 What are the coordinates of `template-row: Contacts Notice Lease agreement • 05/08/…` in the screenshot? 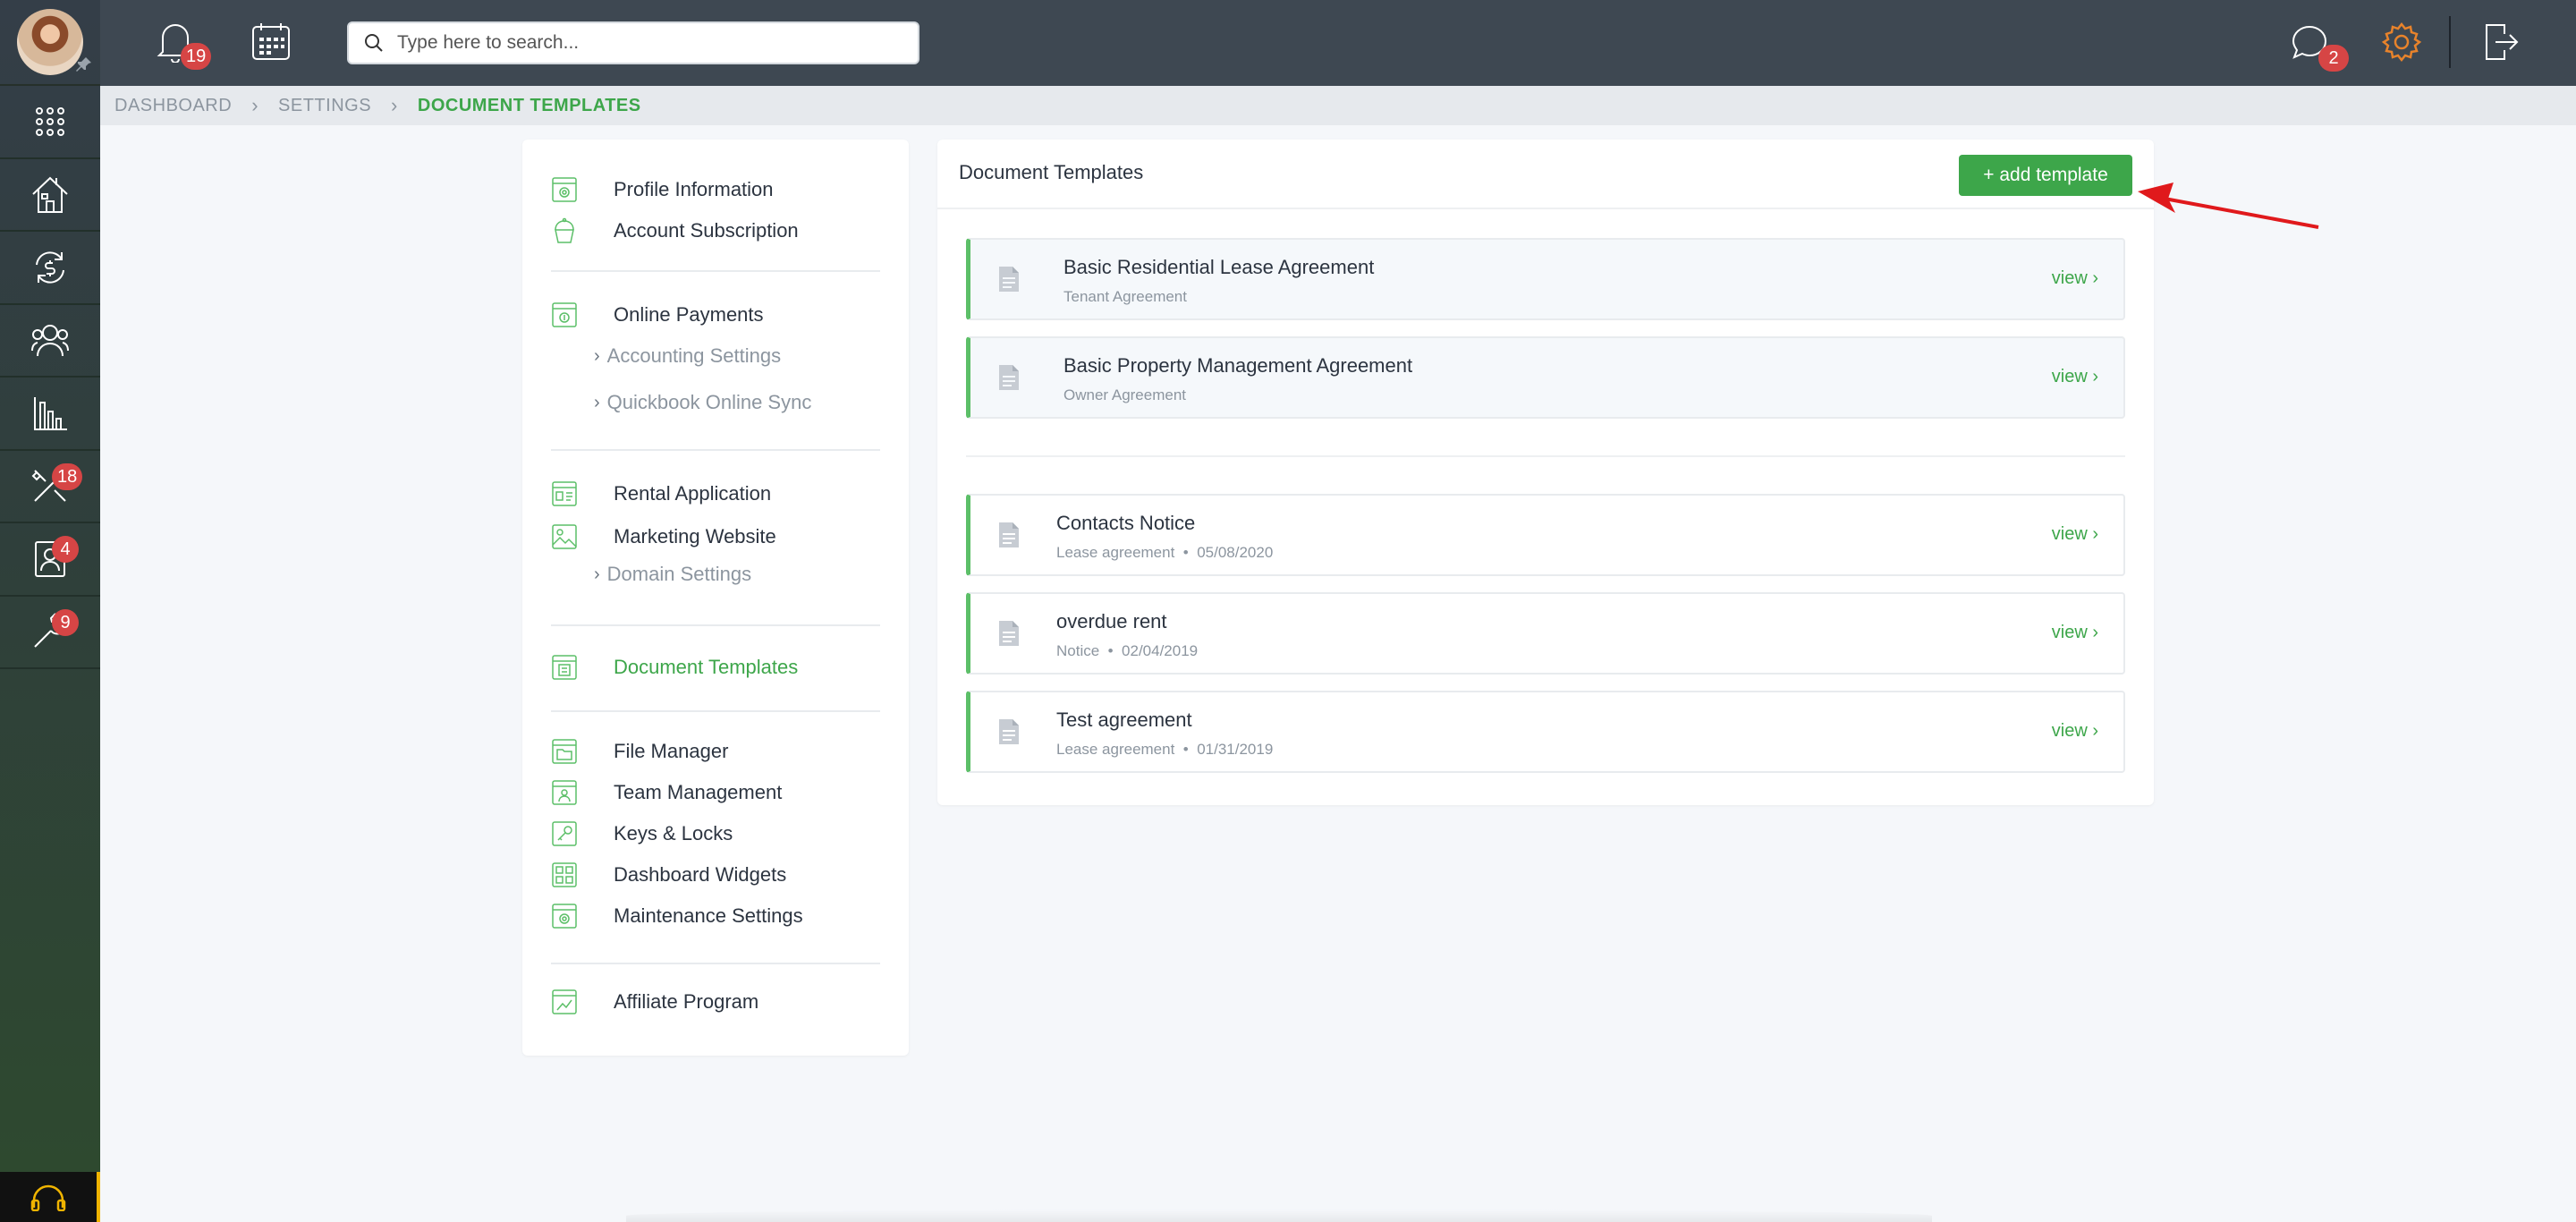 It's located at (1545, 535).